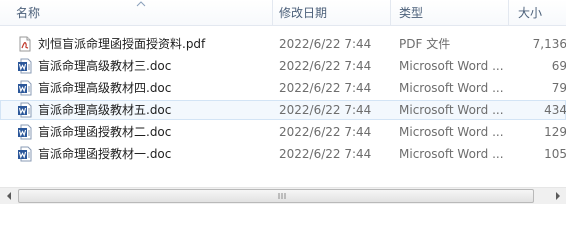 The height and width of the screenshot is (240, 566). What do you see at coordinates (449, 13) in the screenshot?
I see `column-header-type: 类型` at bounding box center [449, 13].